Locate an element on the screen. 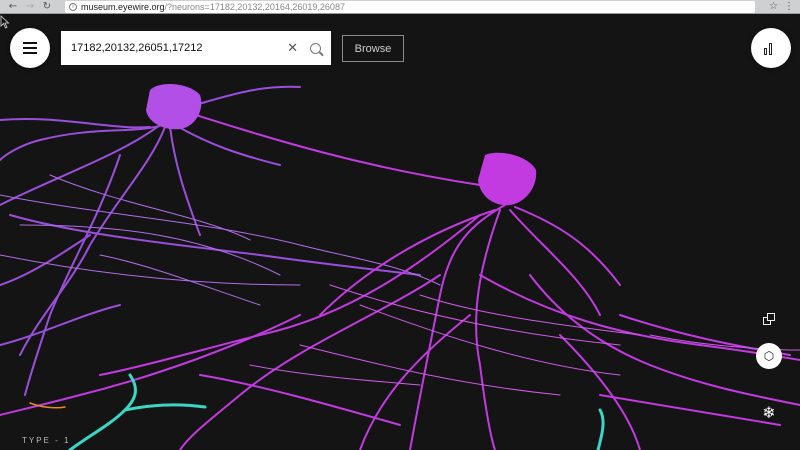  back-icon: ← is located at coordinates (13, 7).